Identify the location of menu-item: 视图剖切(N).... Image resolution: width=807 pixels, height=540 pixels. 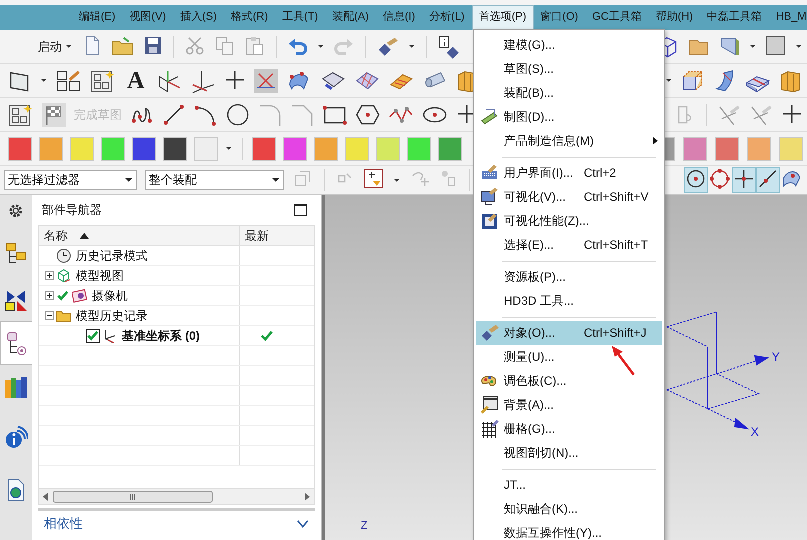
(569, 453).